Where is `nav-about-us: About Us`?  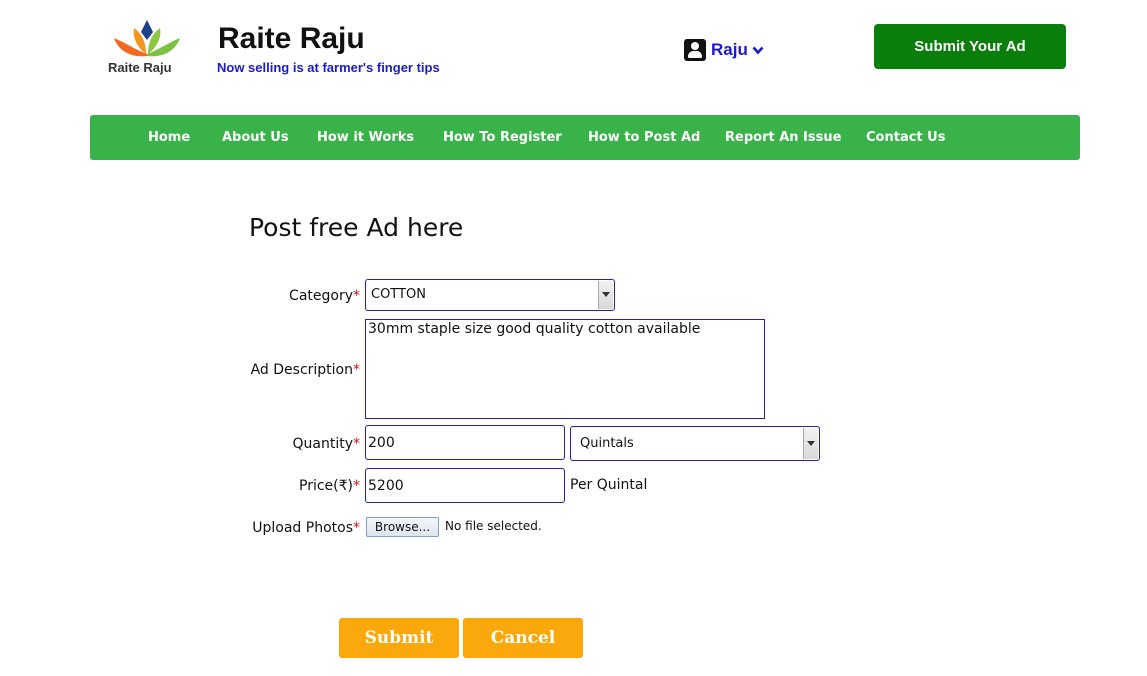 nav-about-us: About Us is located at coordinates (255, 137).